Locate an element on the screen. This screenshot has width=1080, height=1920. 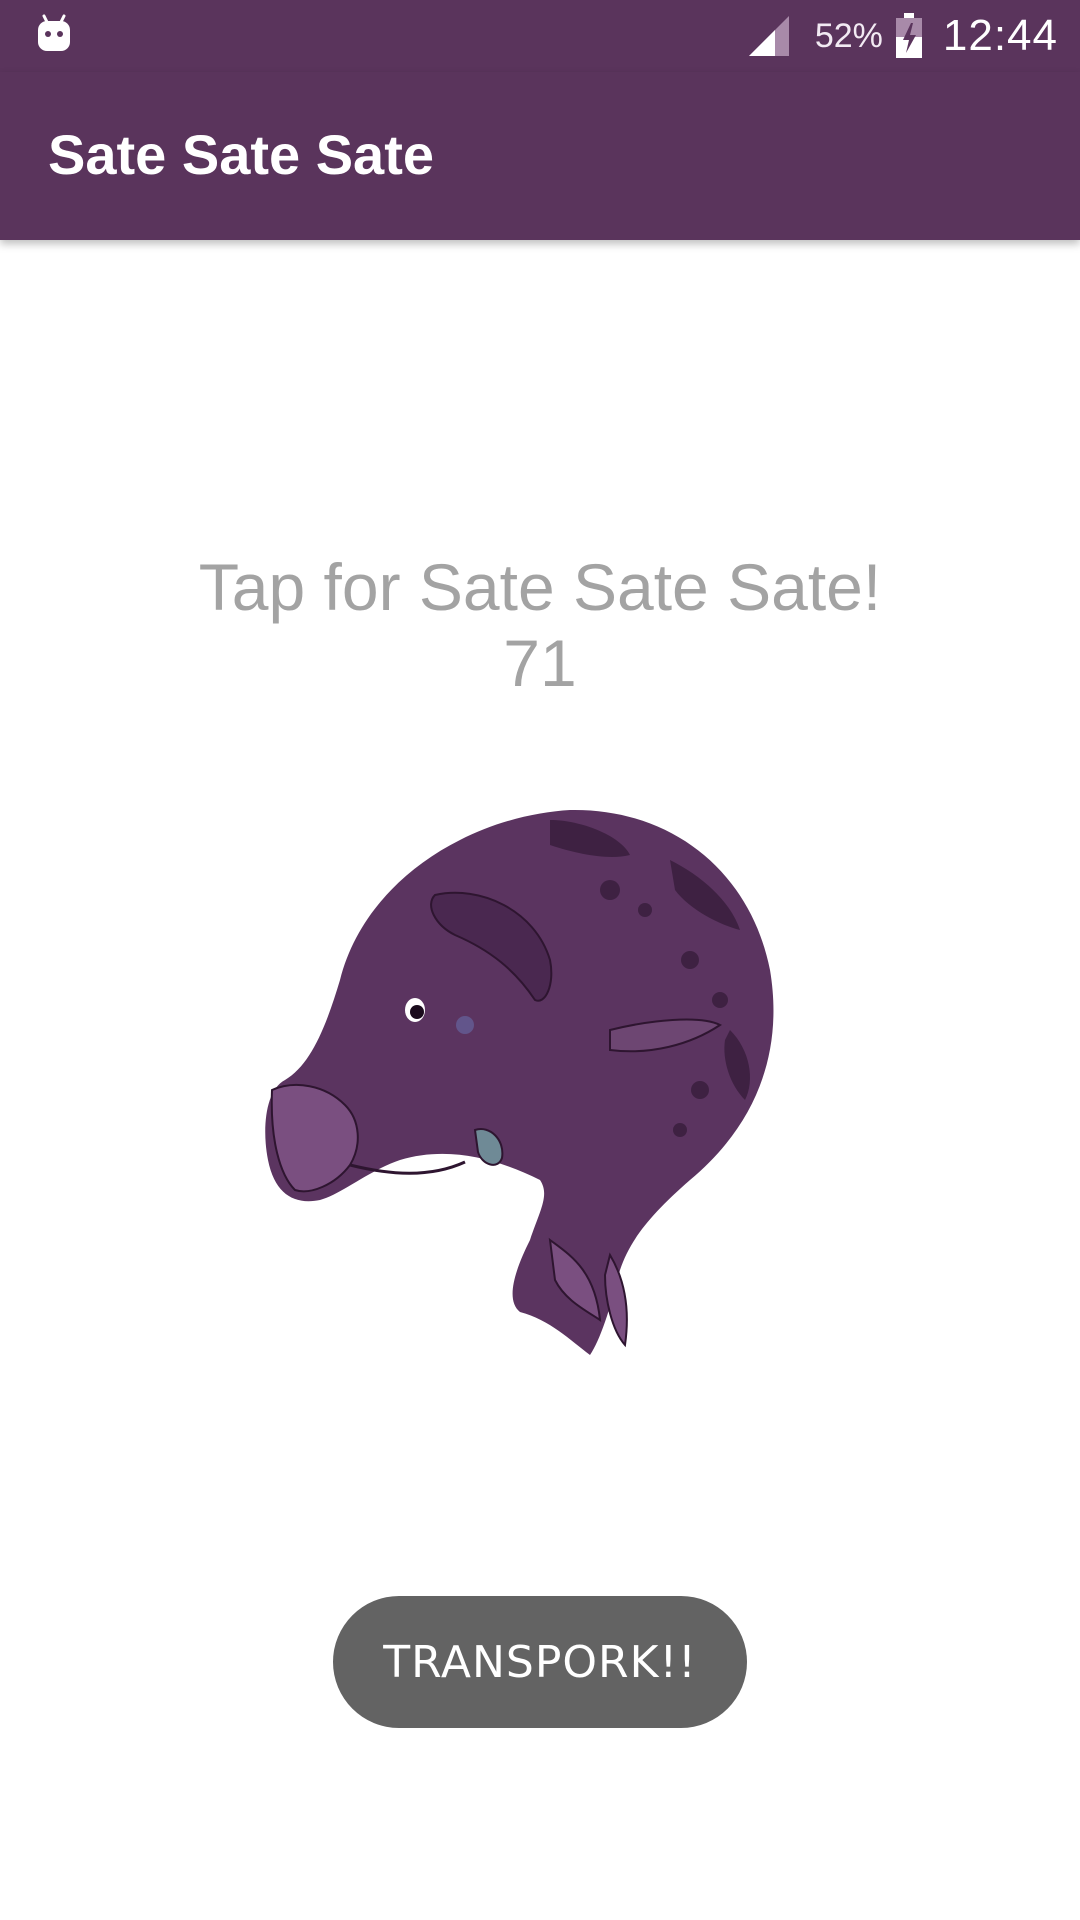
android-icon is located at coordinates (54, 32).